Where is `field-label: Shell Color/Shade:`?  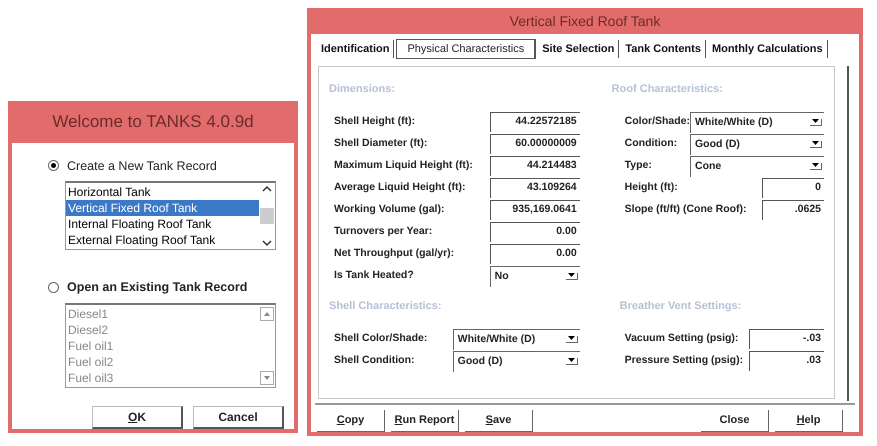 field-label: Shell Color/Shade: is located at coordinates (381, 338).